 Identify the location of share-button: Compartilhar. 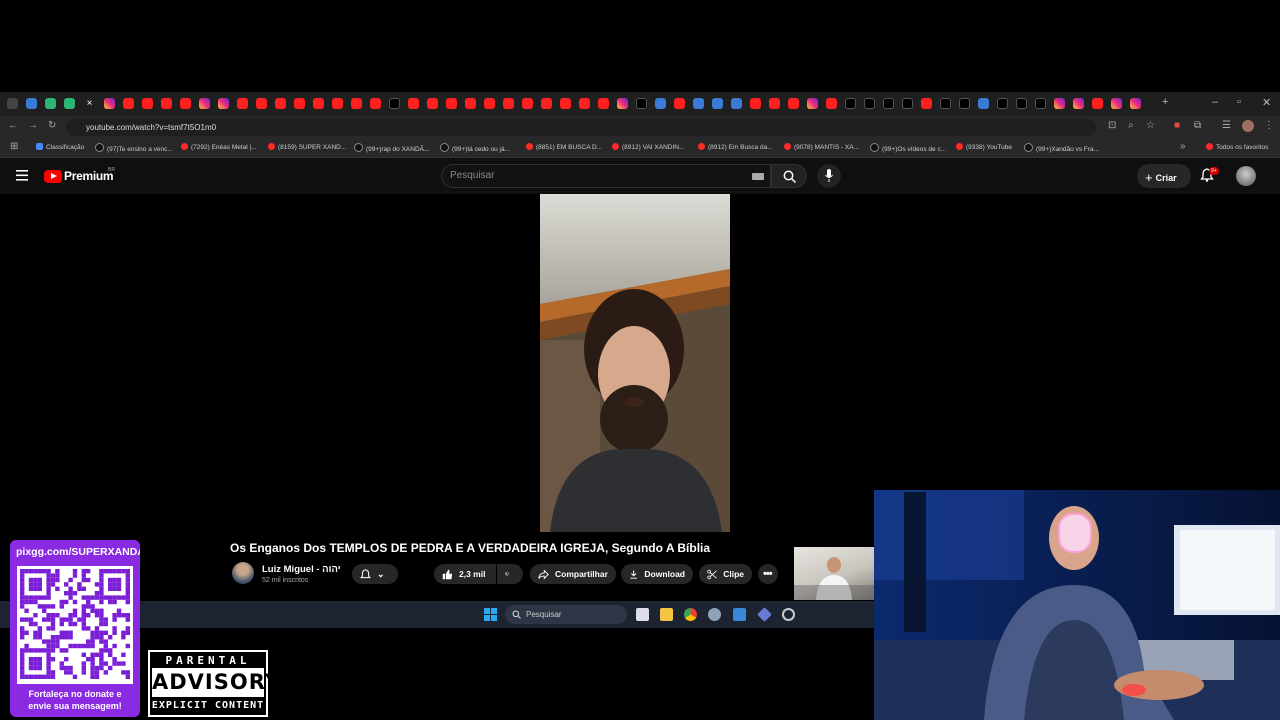
(573, 574).